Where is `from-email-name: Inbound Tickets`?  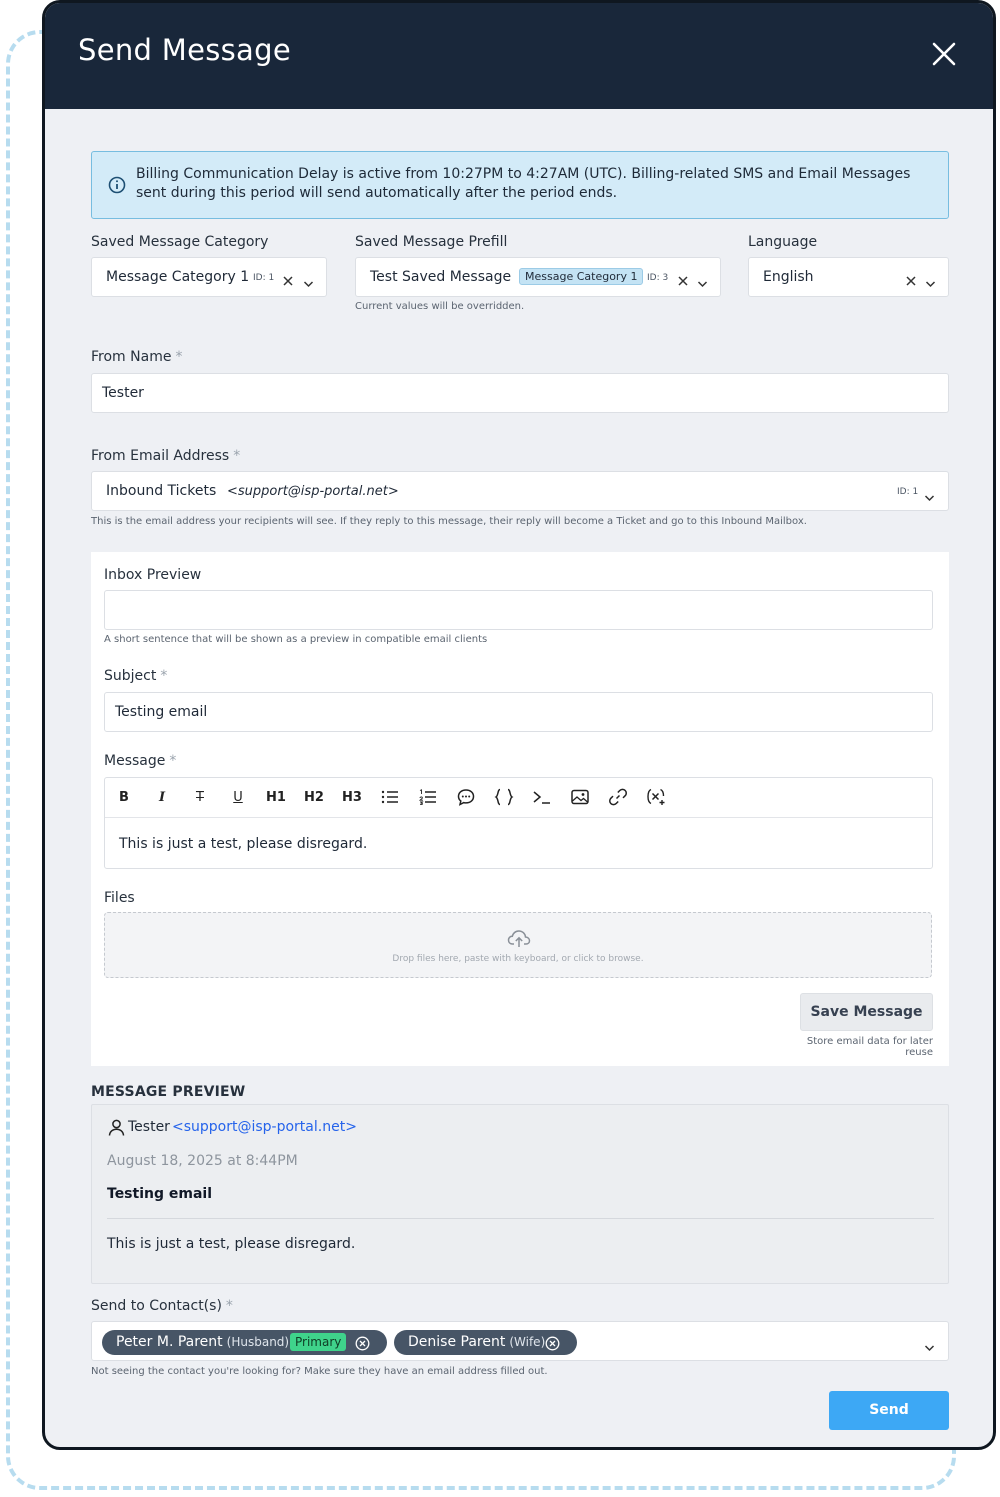
from-email-name: Inbound Tickets is located at coordinates (161, 491).